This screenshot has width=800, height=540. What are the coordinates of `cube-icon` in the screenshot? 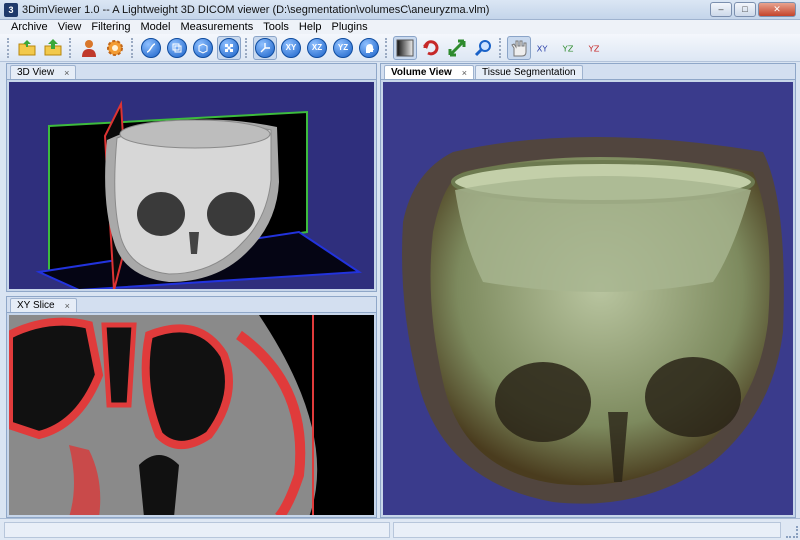 It's located at (203, 47).